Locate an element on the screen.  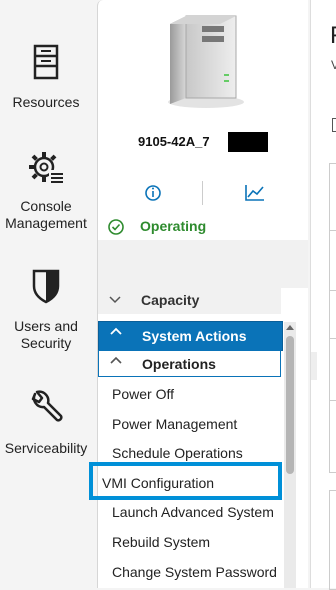
redaction-box is located at coordinates (248, 142).